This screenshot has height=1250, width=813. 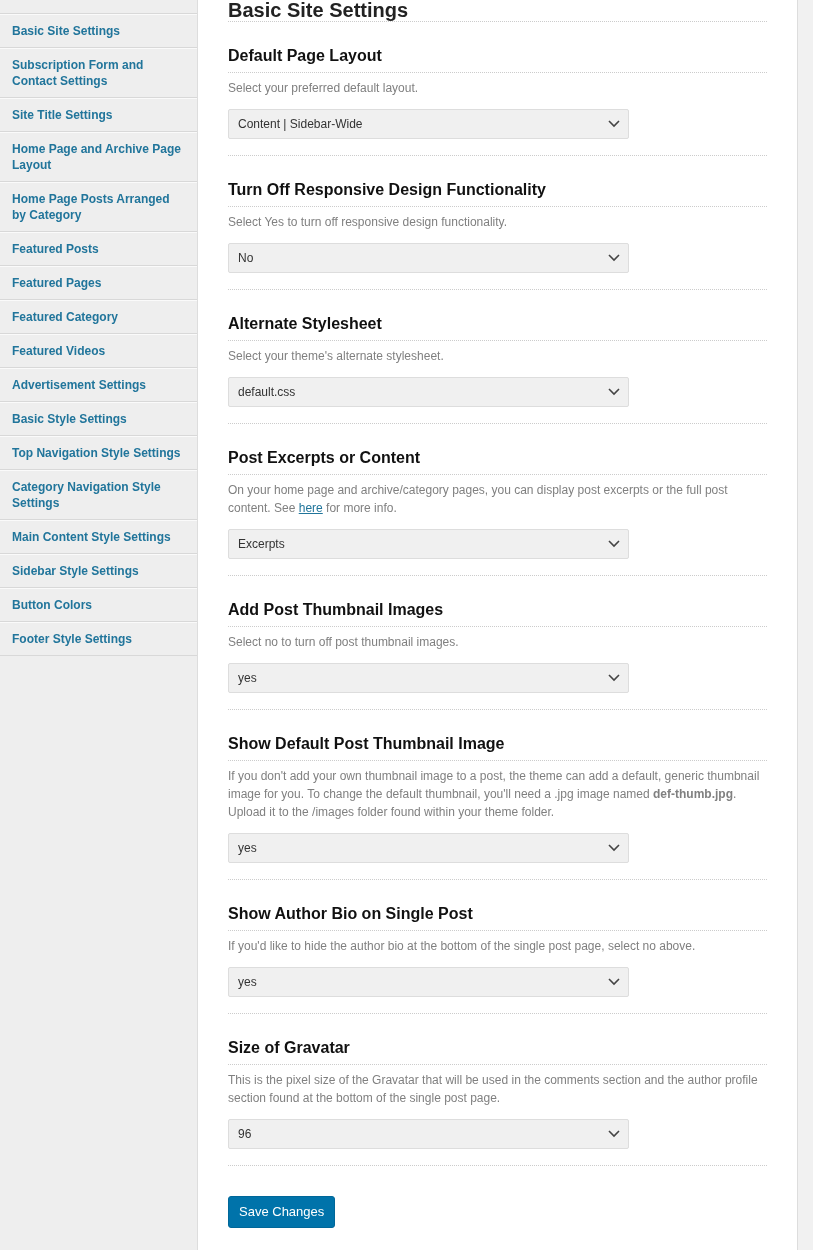 What do you see at coordinates (493, 1089) in the screenshot?
I see `description-text: This is the pixel size of the Gravatar that will be used in the comments section and the author profile section found at the bottom of the single post page.` at bounding box center [493, 1089].